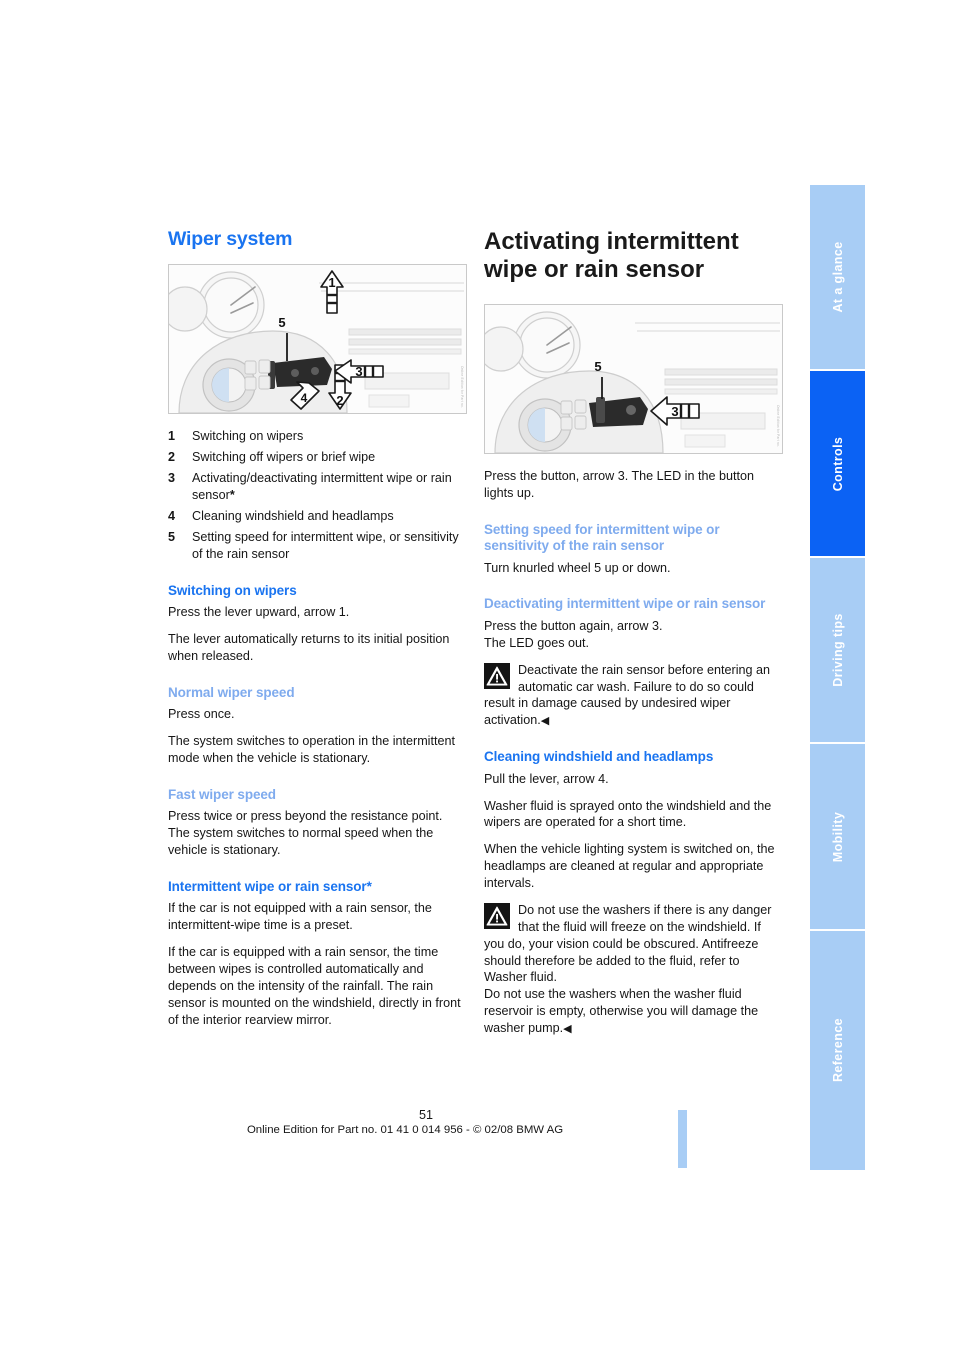  Describe the element at coordinates (546, 778) in the screenshot. I see `paragraph: Pull the lever, arrow 4.` at that location.